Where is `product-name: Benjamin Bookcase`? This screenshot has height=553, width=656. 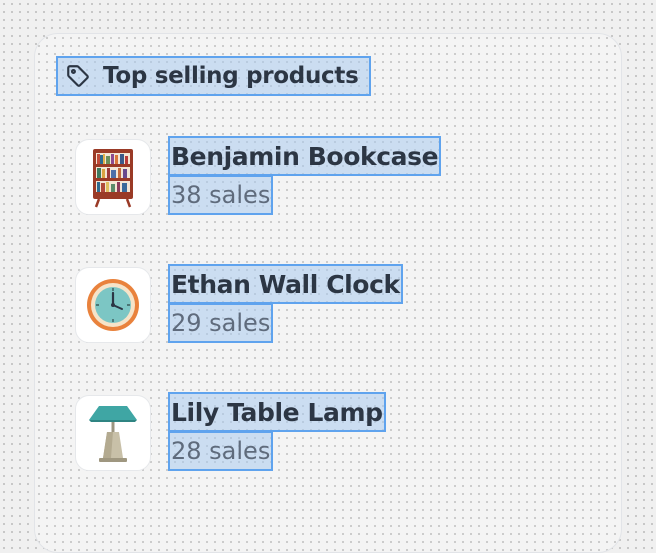 product-name: Benjamin Bookcase is located at coordinates (304, 156).